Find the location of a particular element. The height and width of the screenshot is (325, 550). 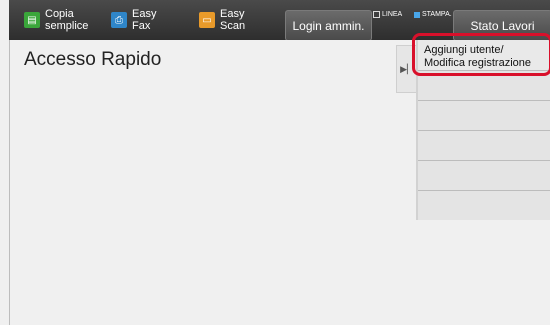

scan-icon: ▭ is located at coordinates (207, 20).